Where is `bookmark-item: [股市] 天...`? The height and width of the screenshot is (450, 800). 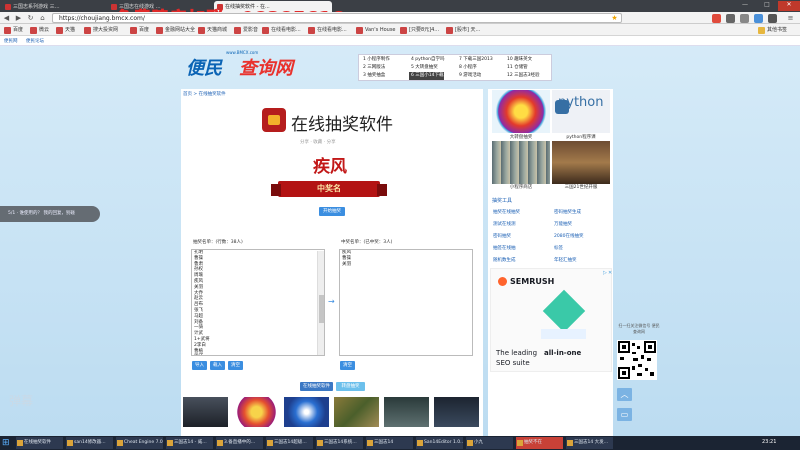
bookmark-item: [股市] 天... is located at coordinates (463, 30).